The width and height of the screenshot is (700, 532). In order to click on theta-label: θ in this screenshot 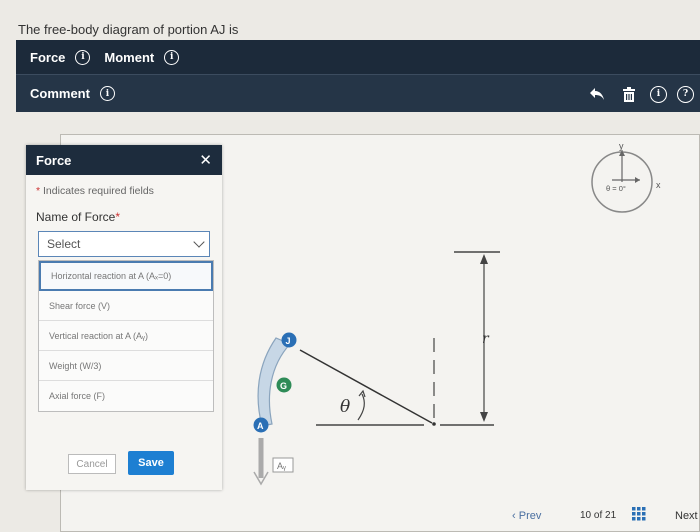, I will do `click(345, 407)`.